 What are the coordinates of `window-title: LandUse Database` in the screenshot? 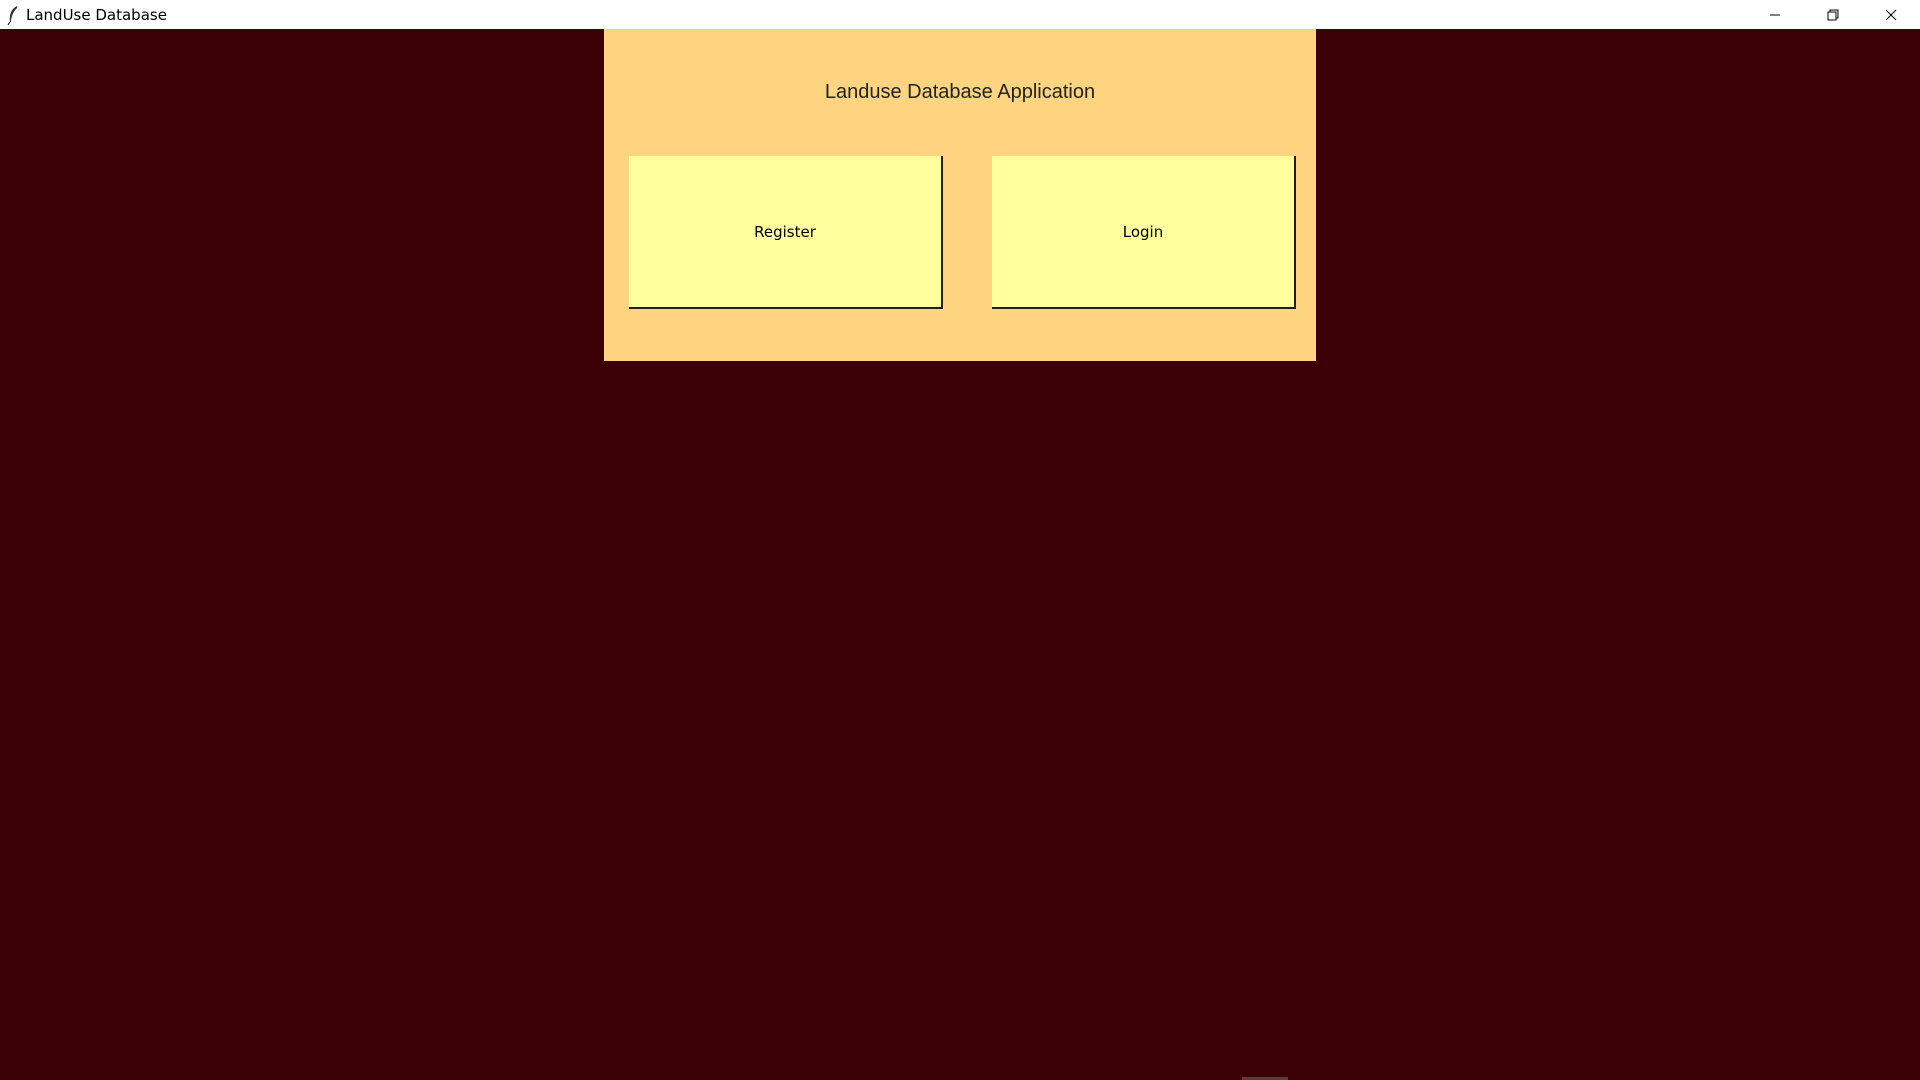 It's located at (96, 14).